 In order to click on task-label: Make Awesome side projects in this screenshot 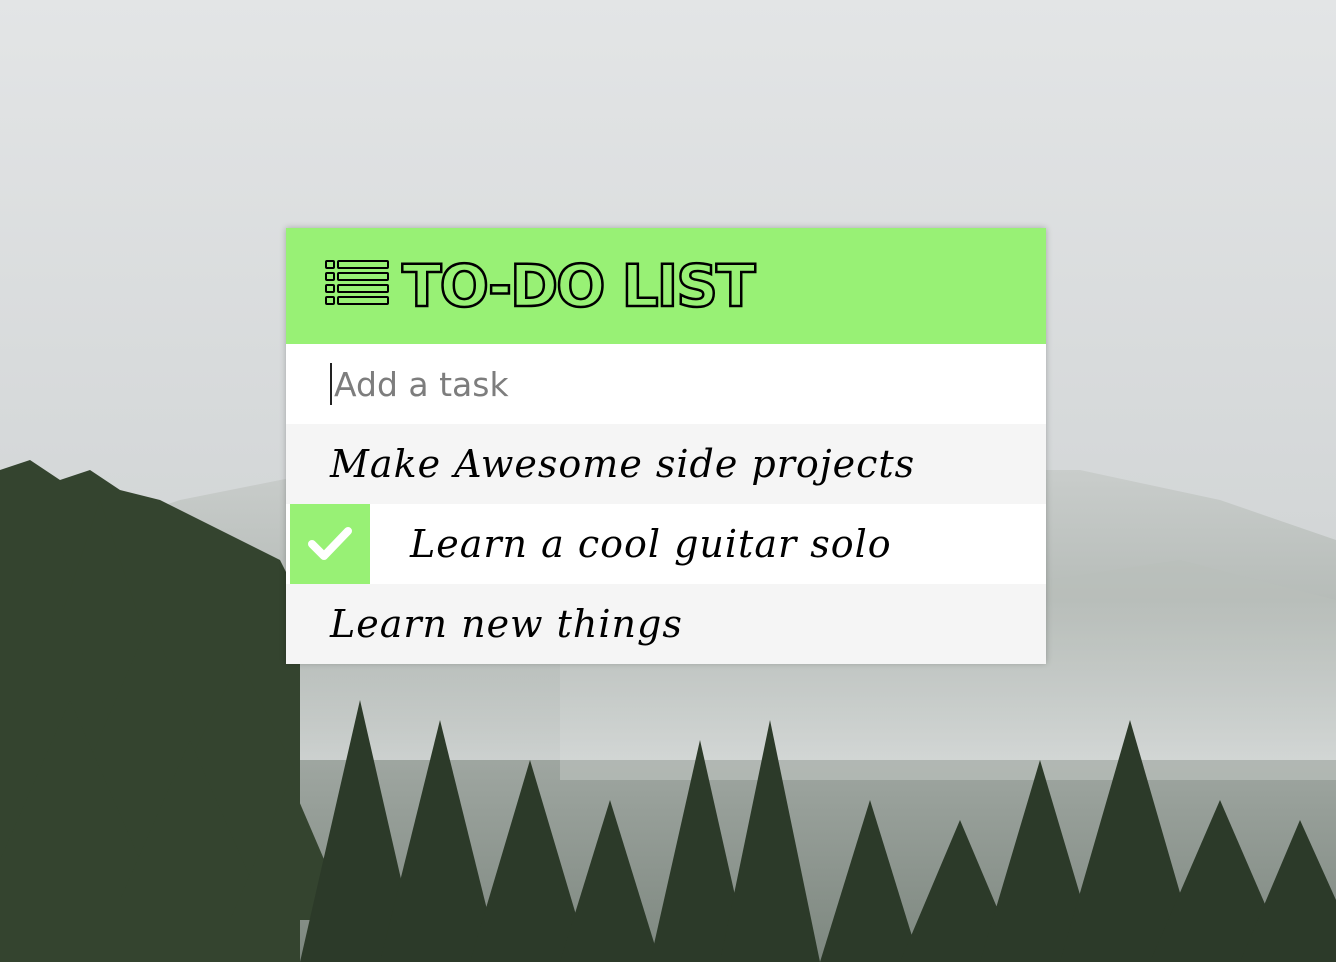, I will do `click(623, 464)`.